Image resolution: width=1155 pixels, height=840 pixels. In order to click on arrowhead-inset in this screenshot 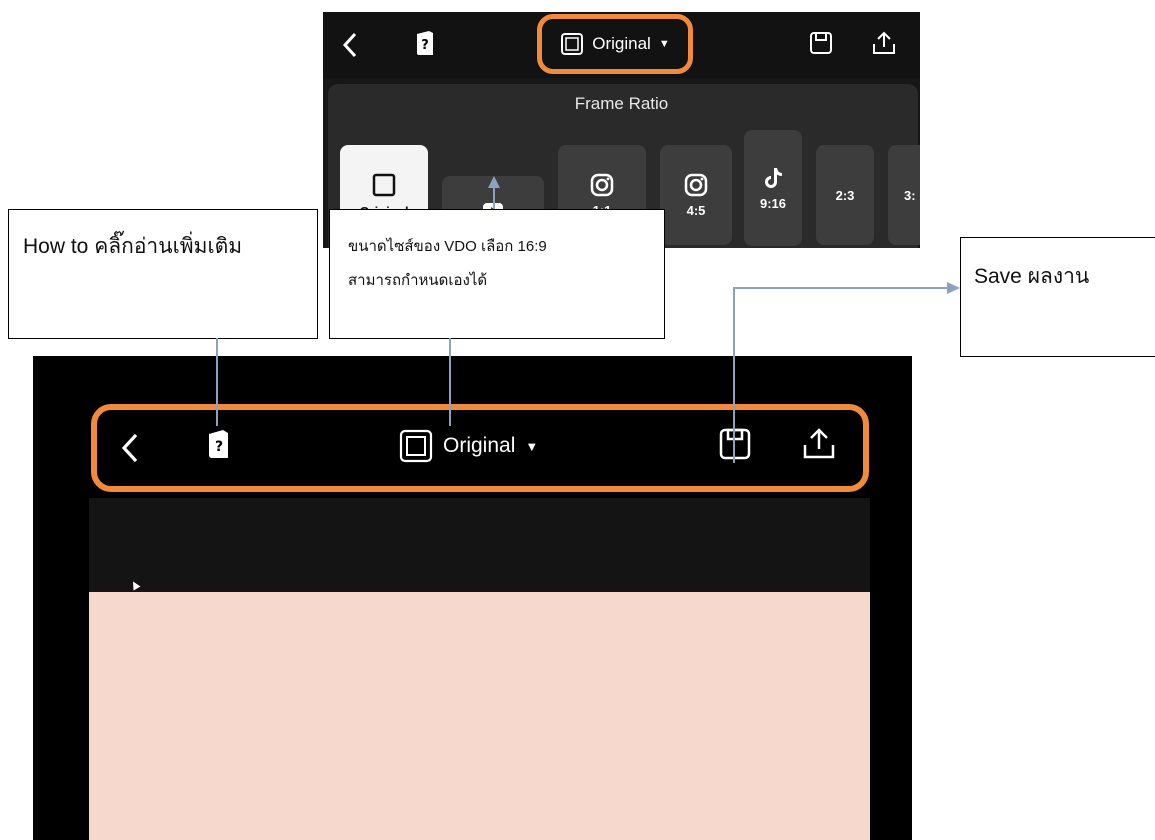, I will do `click(494, 182)`.